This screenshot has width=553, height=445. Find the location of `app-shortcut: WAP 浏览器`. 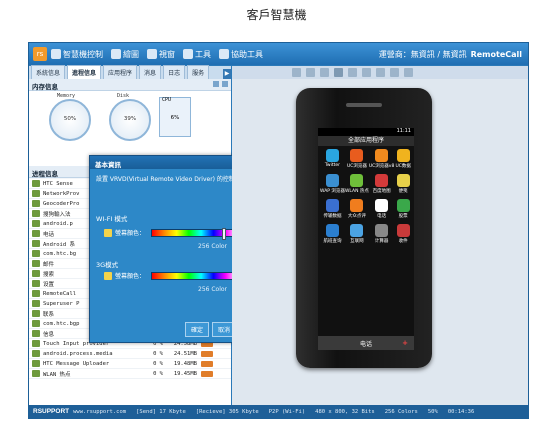

app-shortcut: WAP 浏览器 is located at coordinates (332, 184).